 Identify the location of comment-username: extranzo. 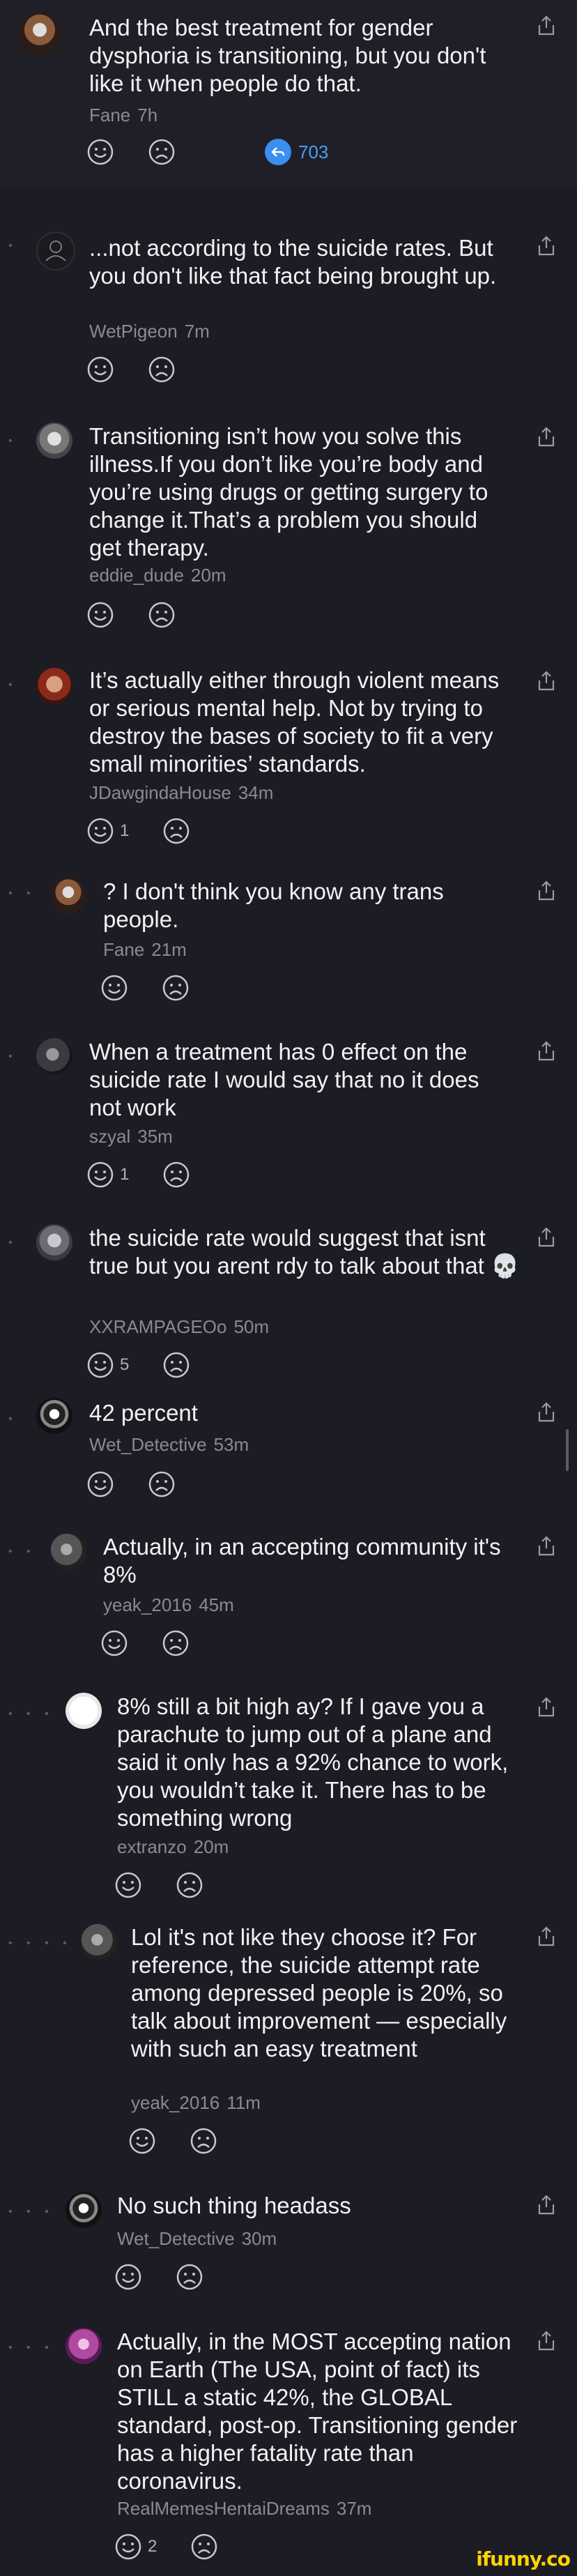
(152, 1846).